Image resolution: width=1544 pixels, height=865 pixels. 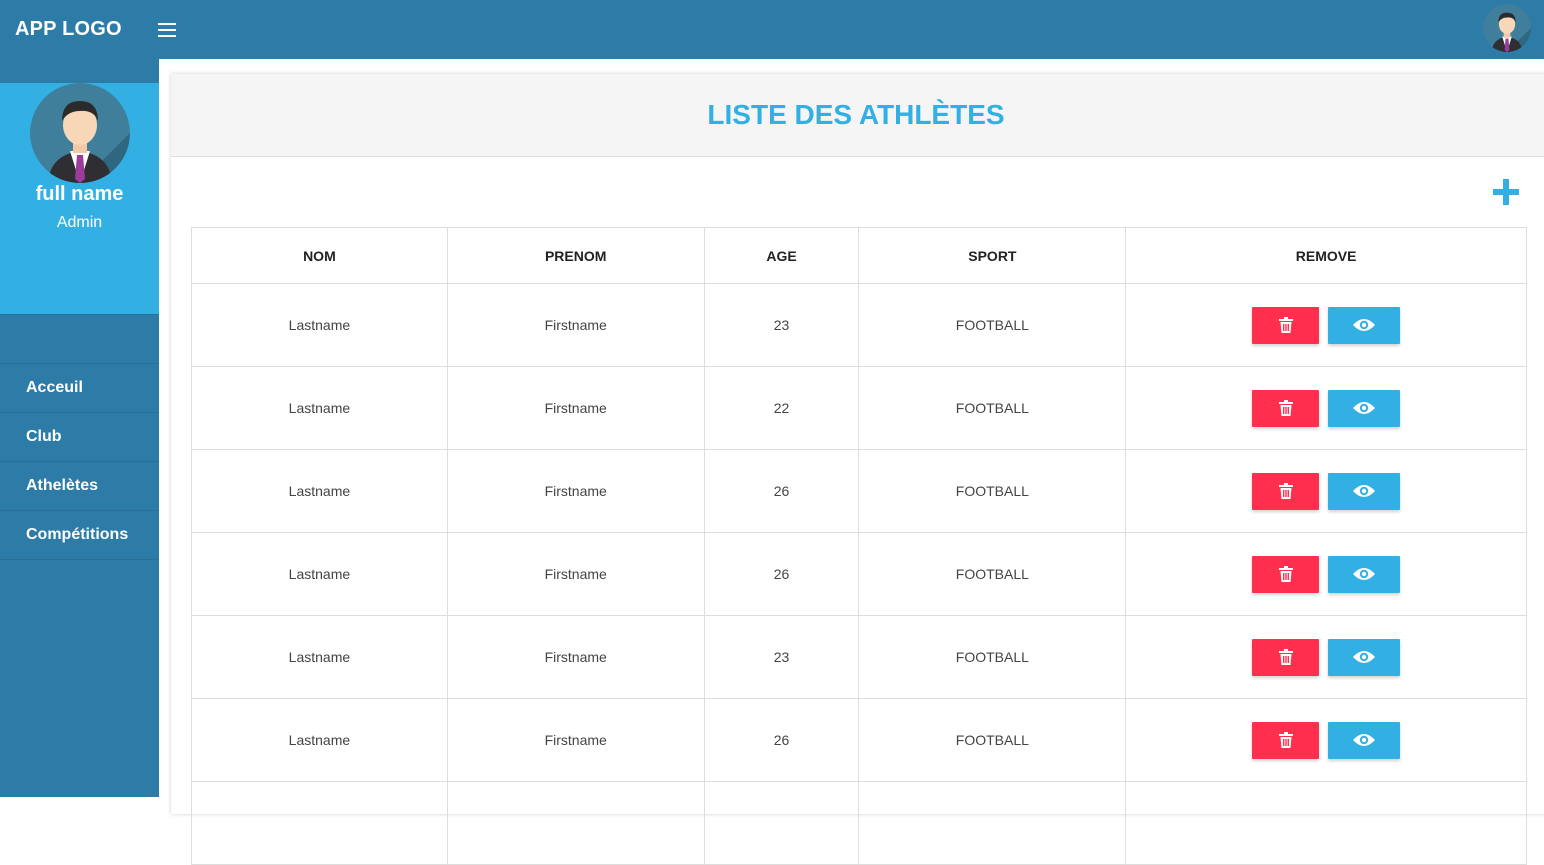 What do you see at coordinates (79, 194) in the screenshot?
I see `profile-name: full name` at bounding box center [79, 194].